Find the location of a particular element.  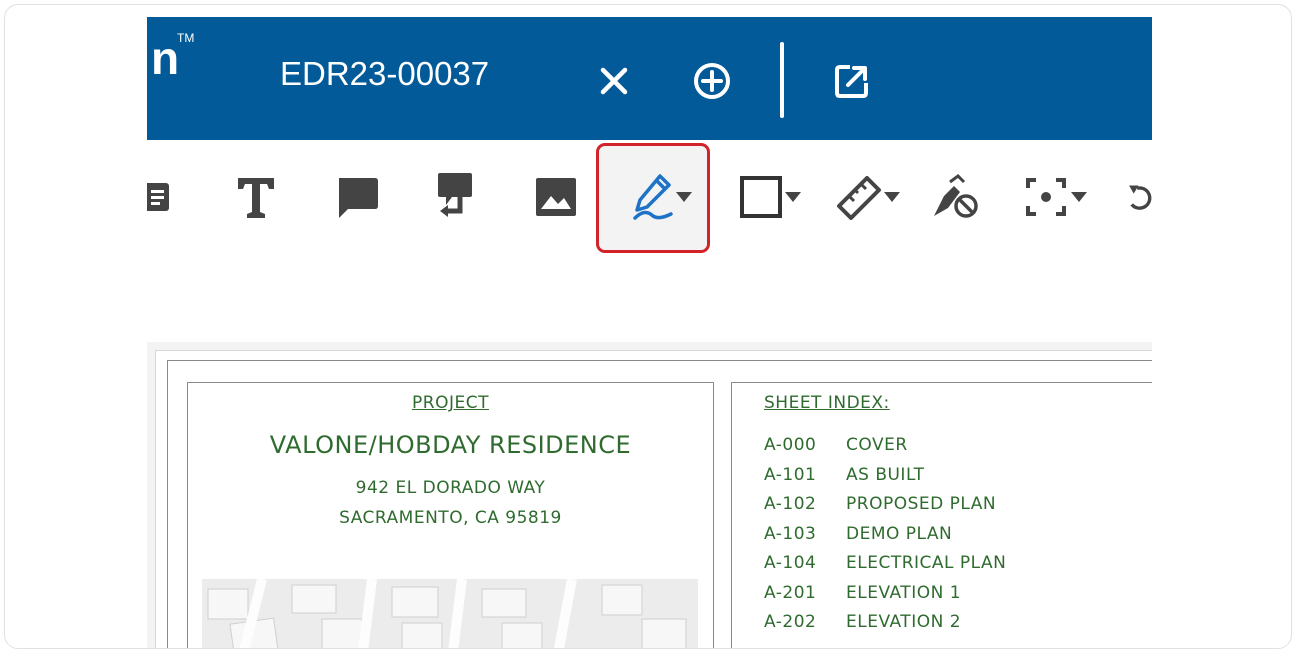

close-tab-button is located at coordinates (614, 81).